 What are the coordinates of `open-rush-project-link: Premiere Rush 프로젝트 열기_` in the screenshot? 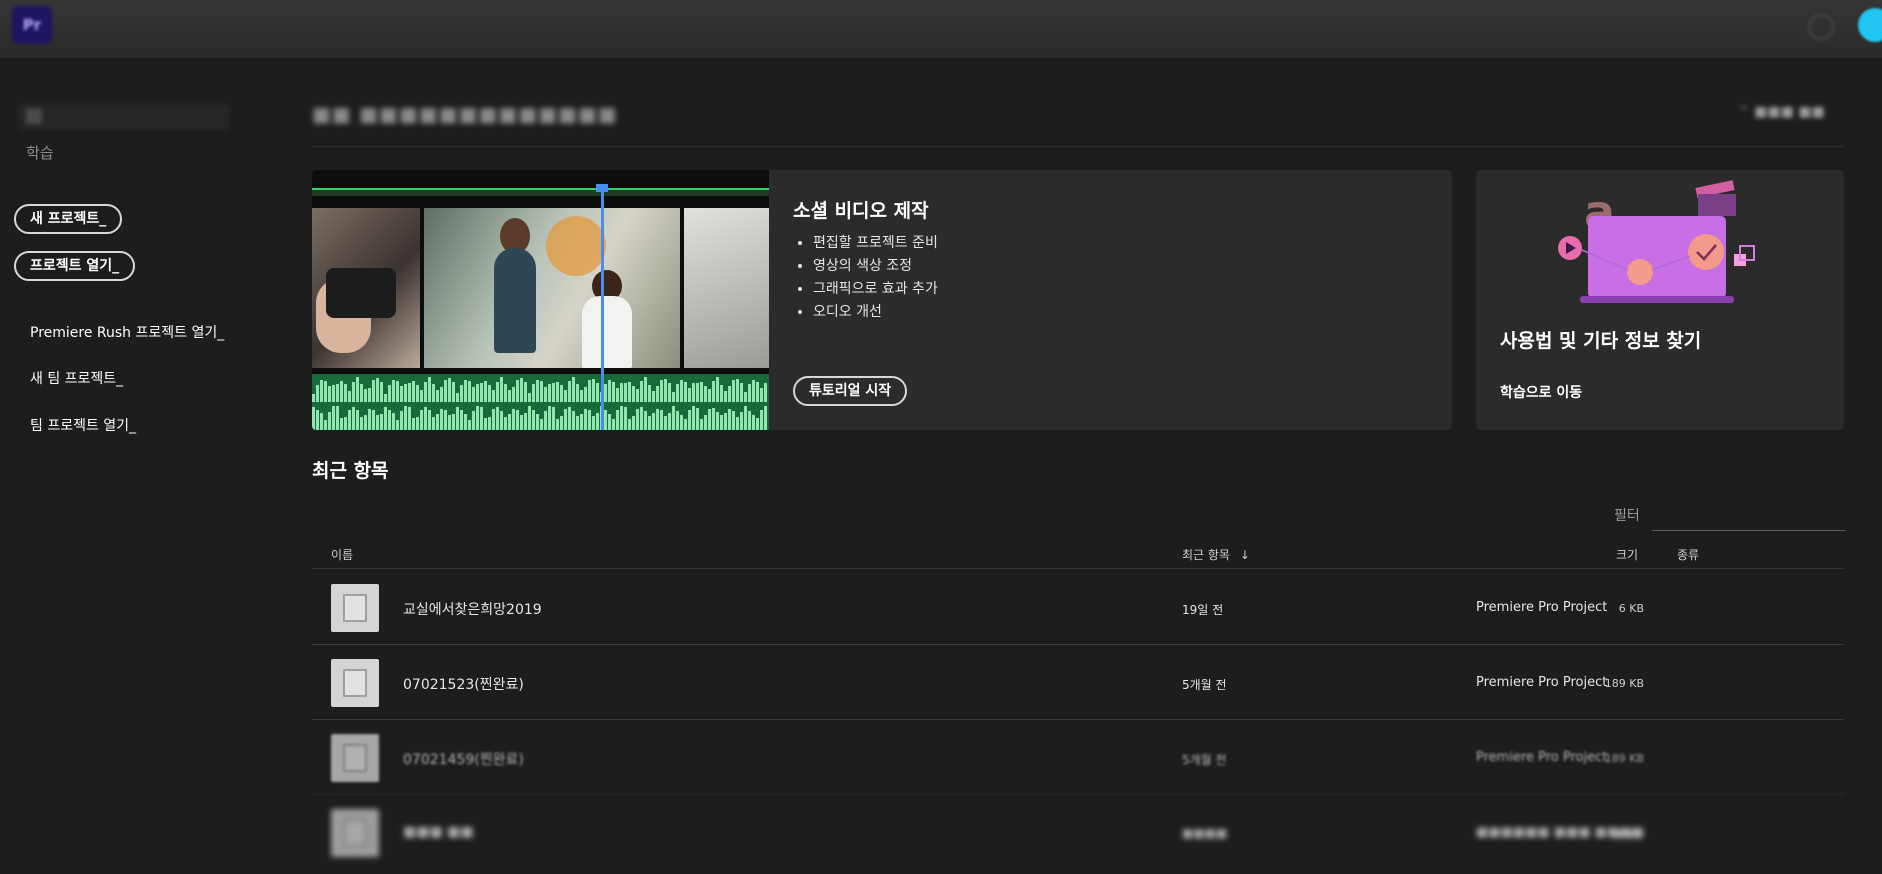 It's located at (127, 332).